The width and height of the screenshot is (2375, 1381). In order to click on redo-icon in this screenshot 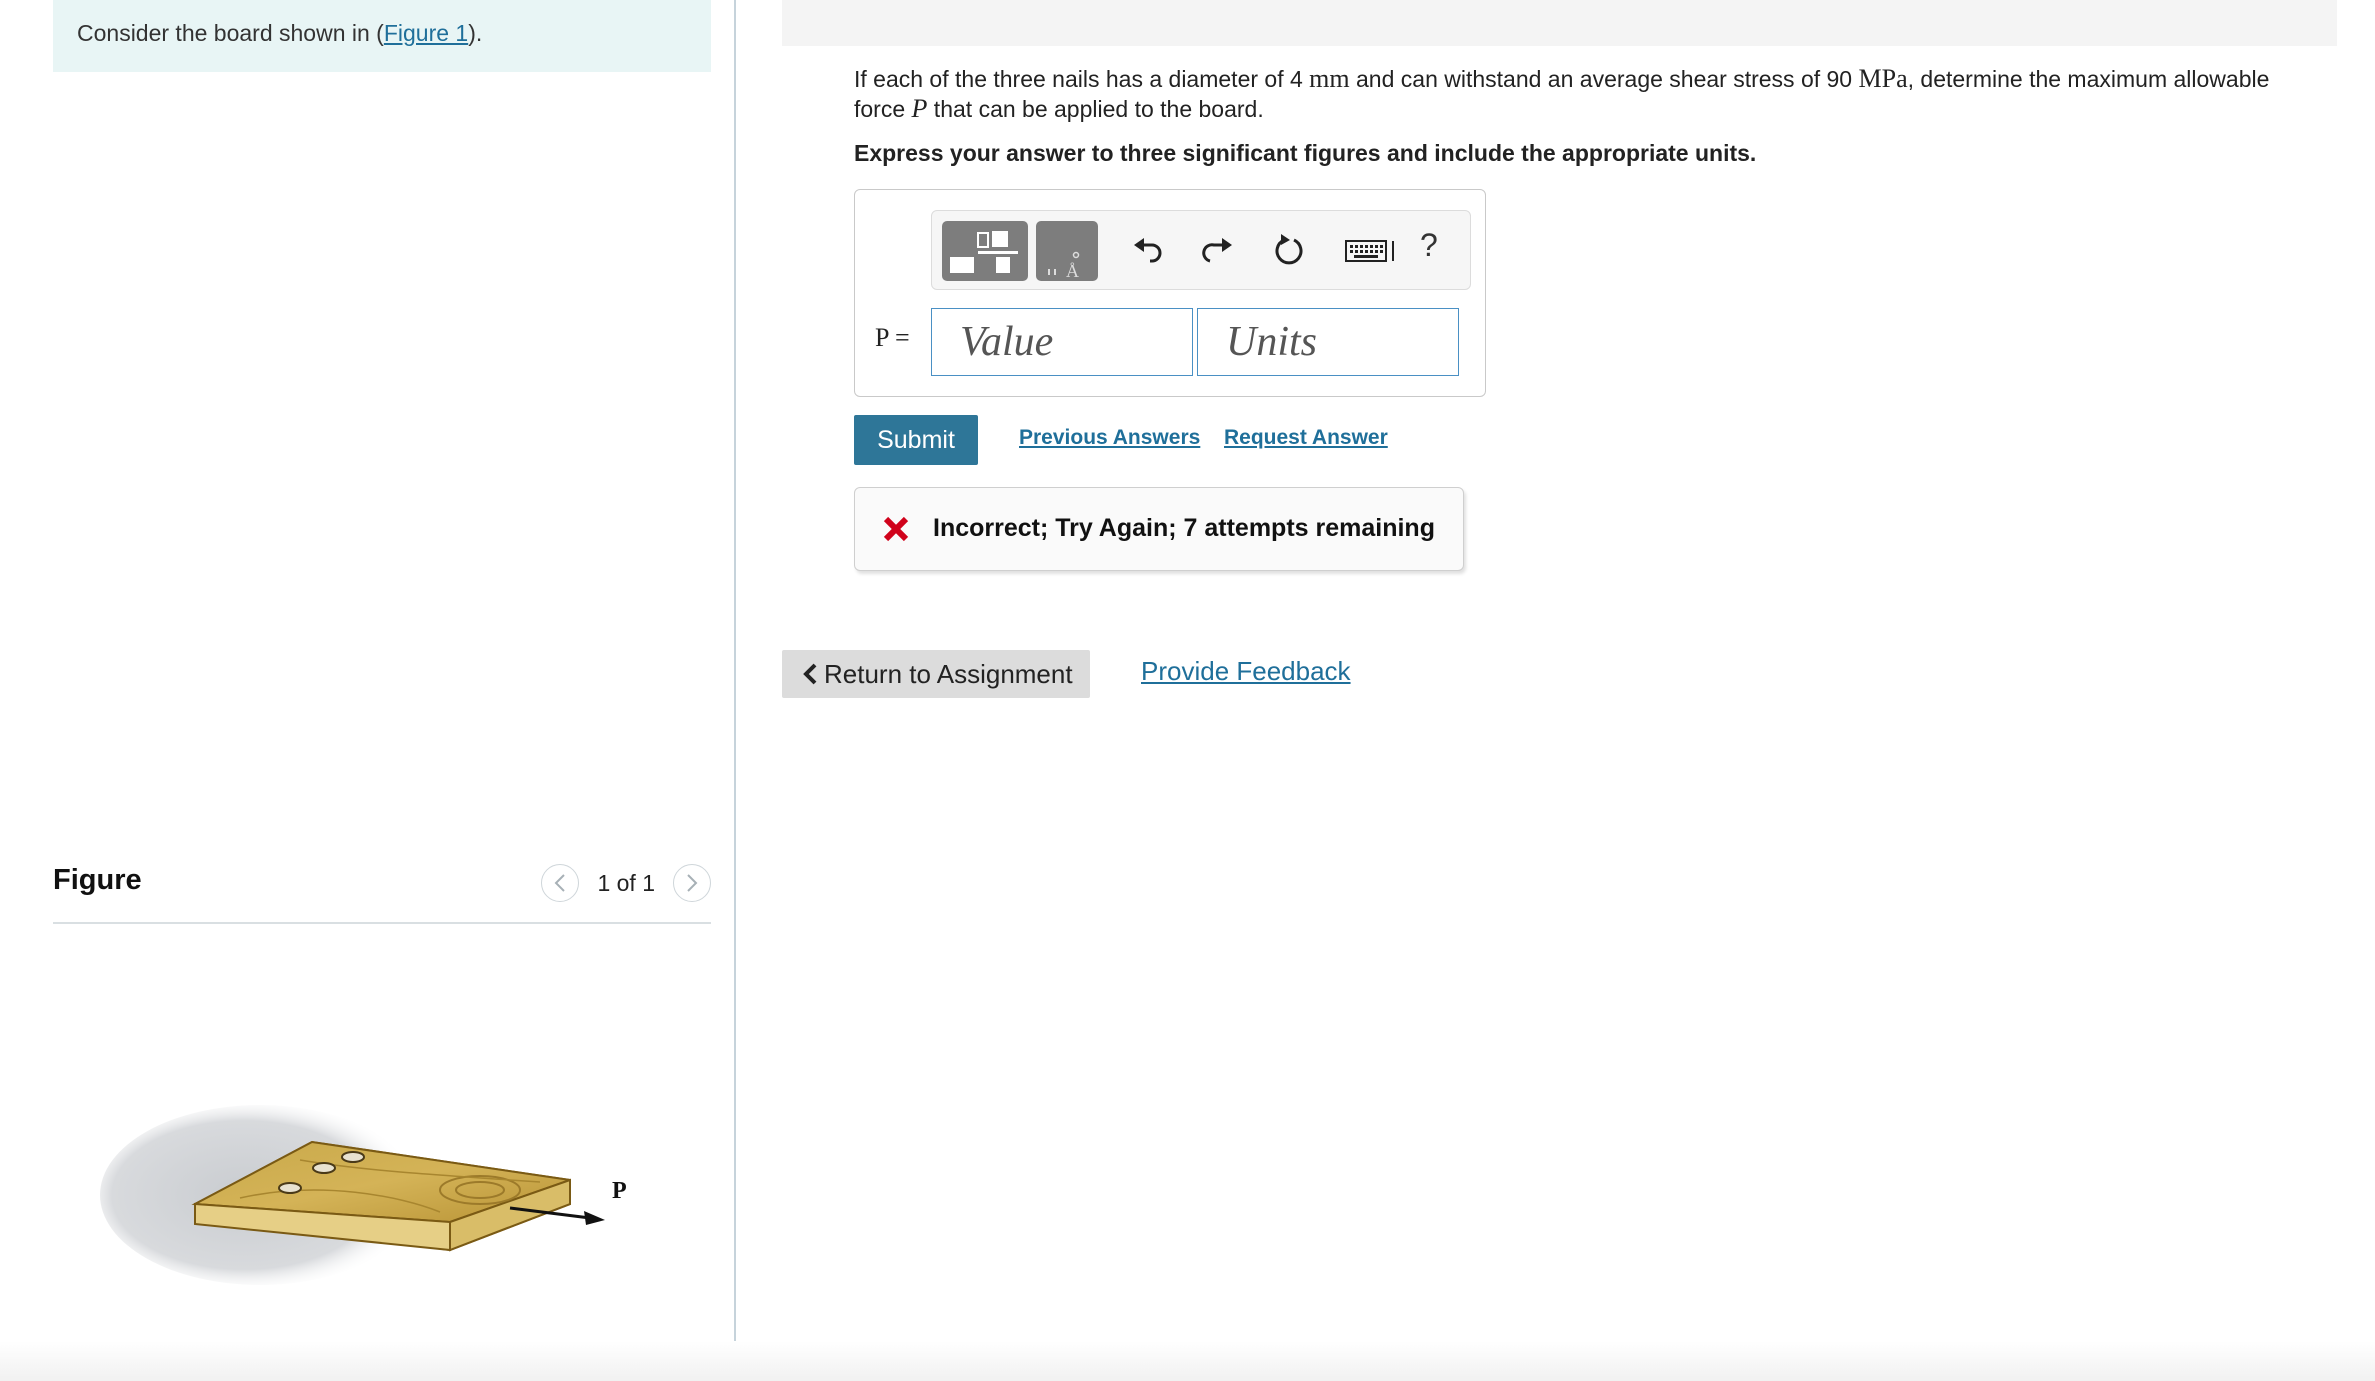, I will do `click(1217, 250)`.